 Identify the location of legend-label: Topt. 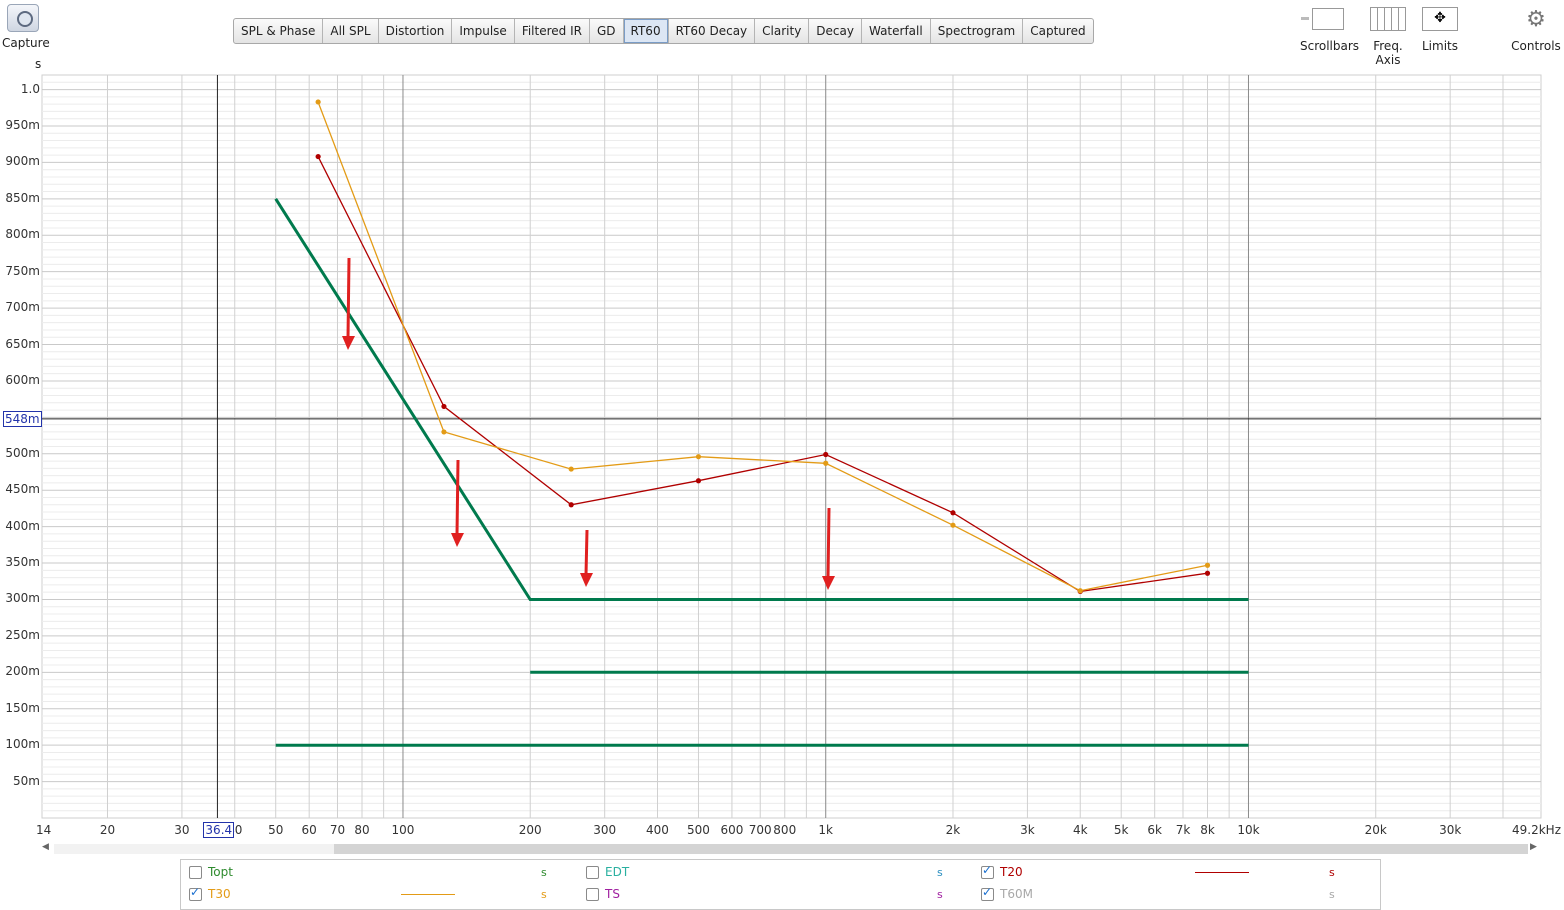
(220, 872).